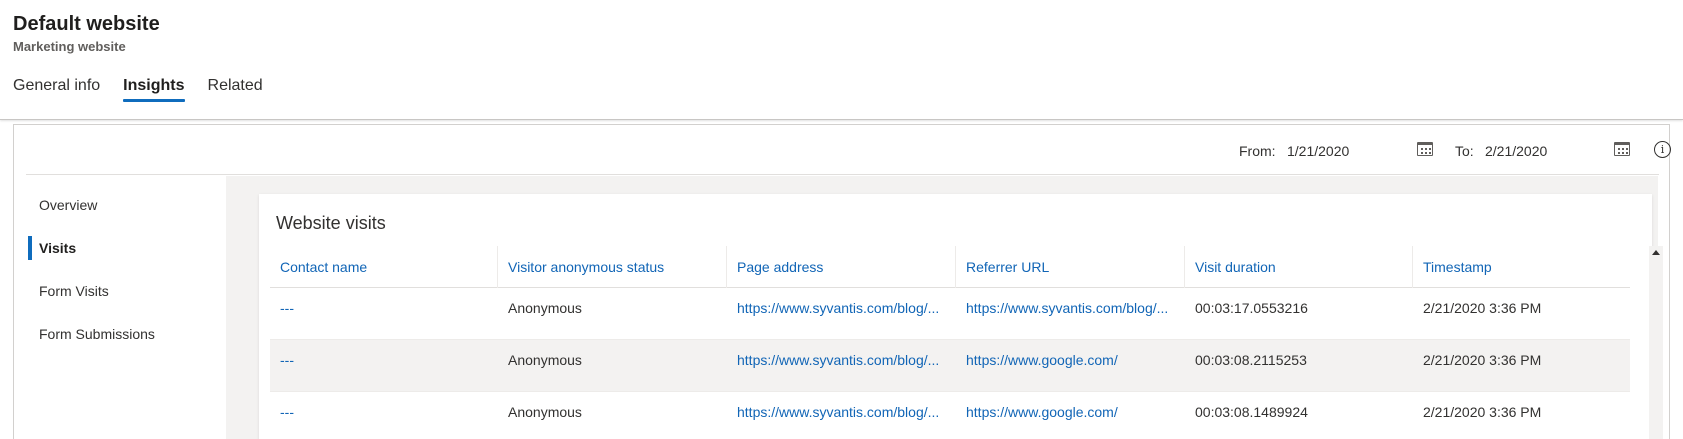  Describe the element at coordinates (1251, 412) in the screenshot. I see `visit-duration-cell: 00:03:08.1489924` at that location.